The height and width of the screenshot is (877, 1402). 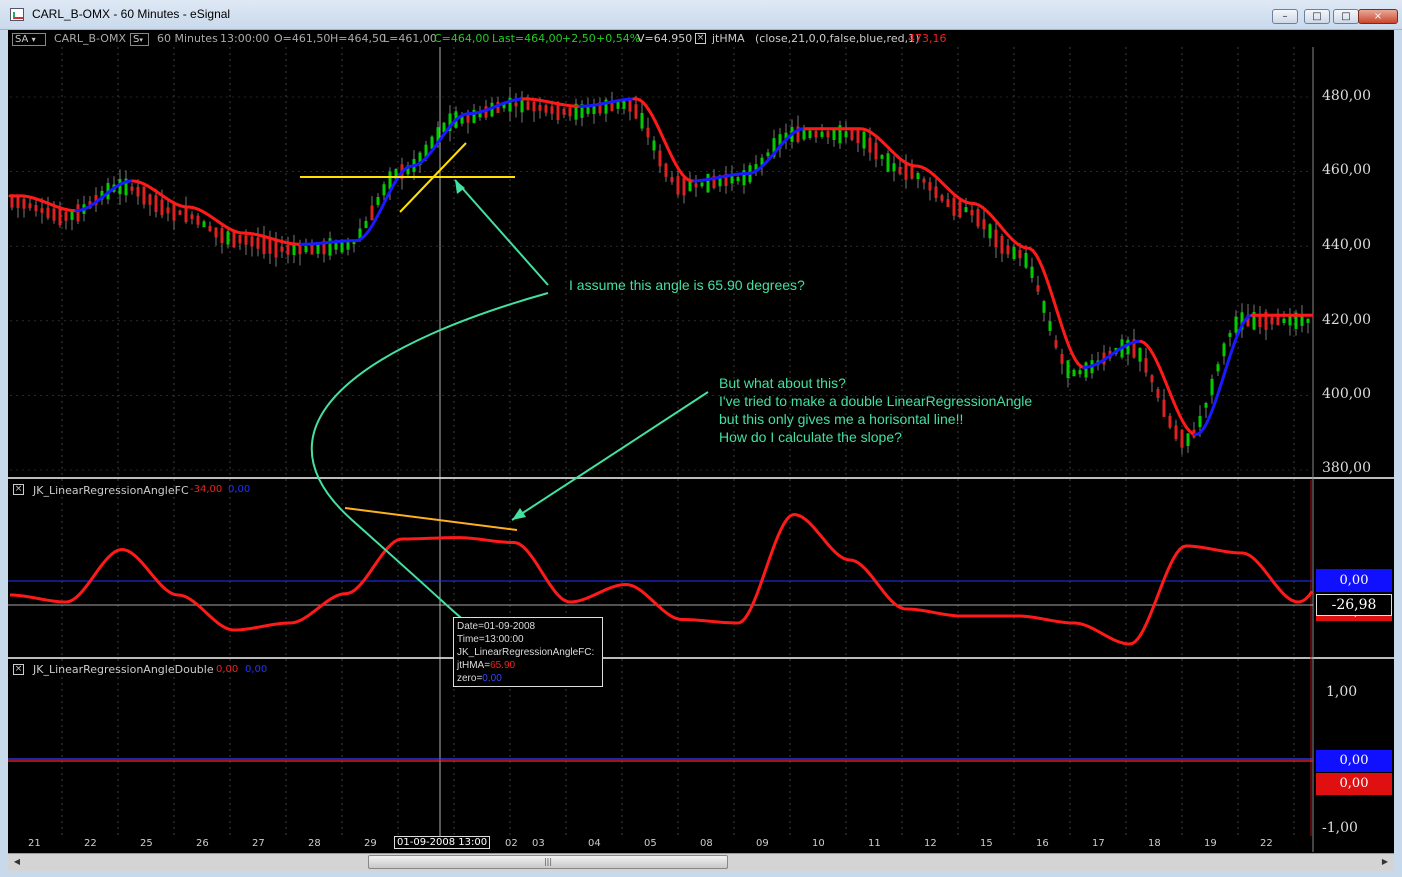 I want to click on close-button: ×, so click(x=1378, y=16).